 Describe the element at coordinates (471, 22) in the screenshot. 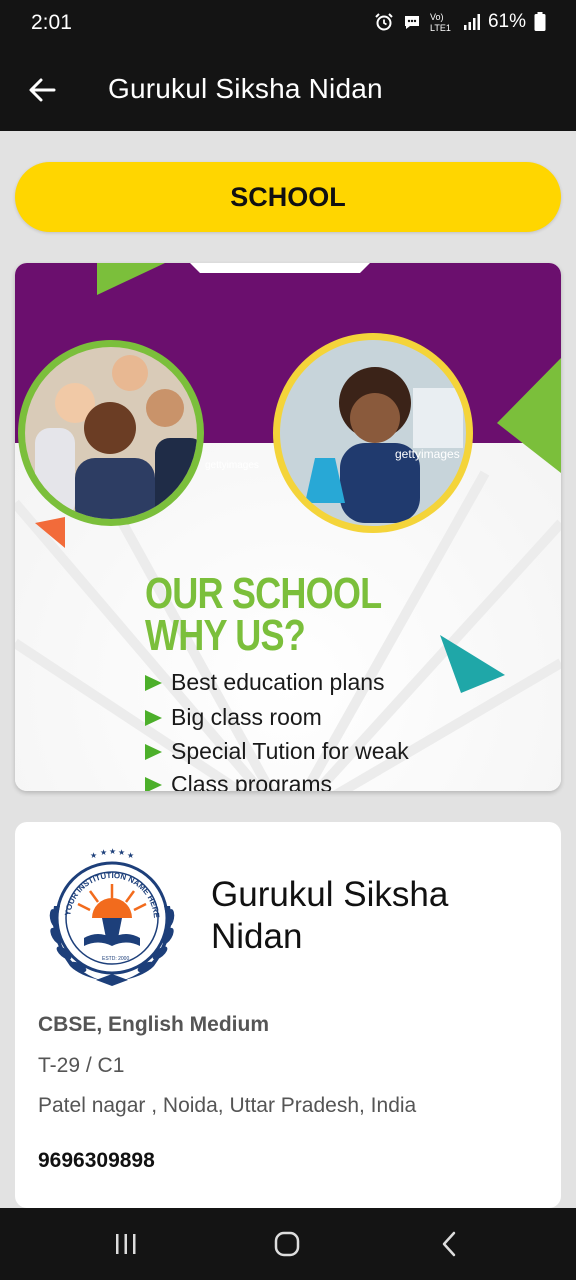

I see `signal-icon` at that location.